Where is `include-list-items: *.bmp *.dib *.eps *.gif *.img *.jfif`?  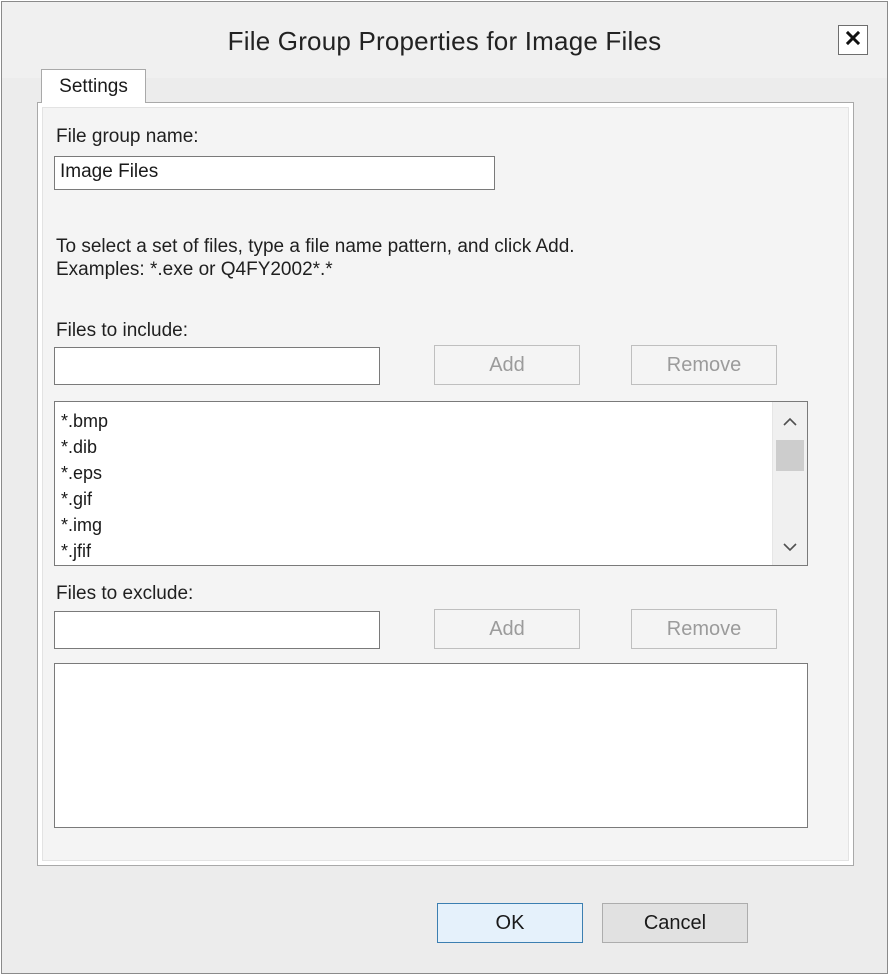 include-list-items: *.bmp *.dib *.eps *.gif *.img *.jfif is located at coordinates (81, 486).